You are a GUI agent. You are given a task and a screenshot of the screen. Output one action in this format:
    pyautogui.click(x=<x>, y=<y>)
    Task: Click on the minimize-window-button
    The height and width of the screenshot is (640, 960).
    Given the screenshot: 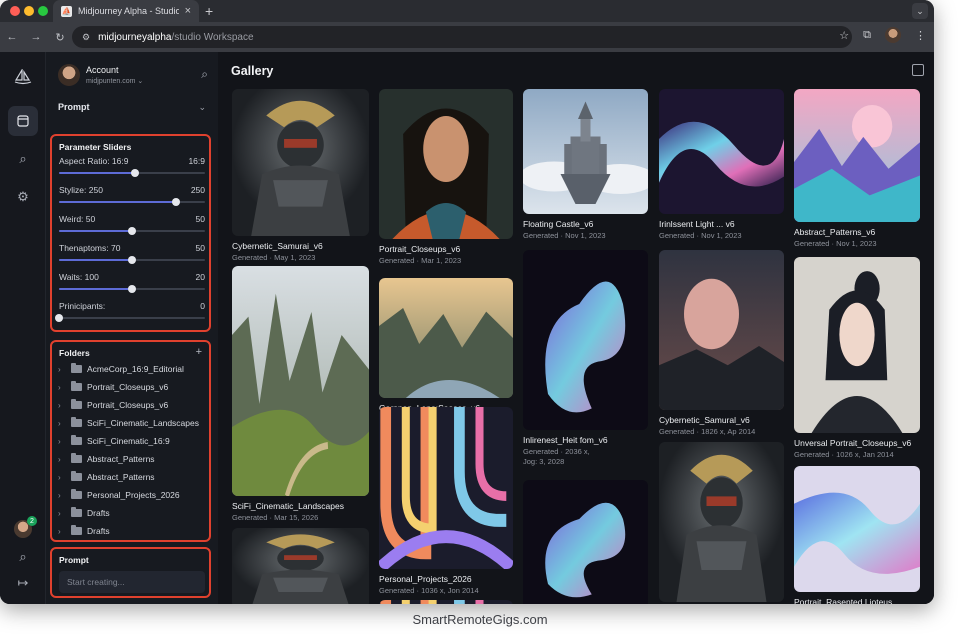 What is the action you would take?
    pyautogui.click(x=29, y=11)
    